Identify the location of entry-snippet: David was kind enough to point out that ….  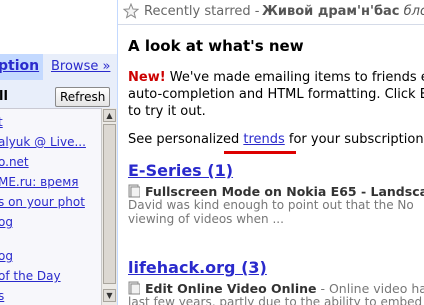
(271, 205).